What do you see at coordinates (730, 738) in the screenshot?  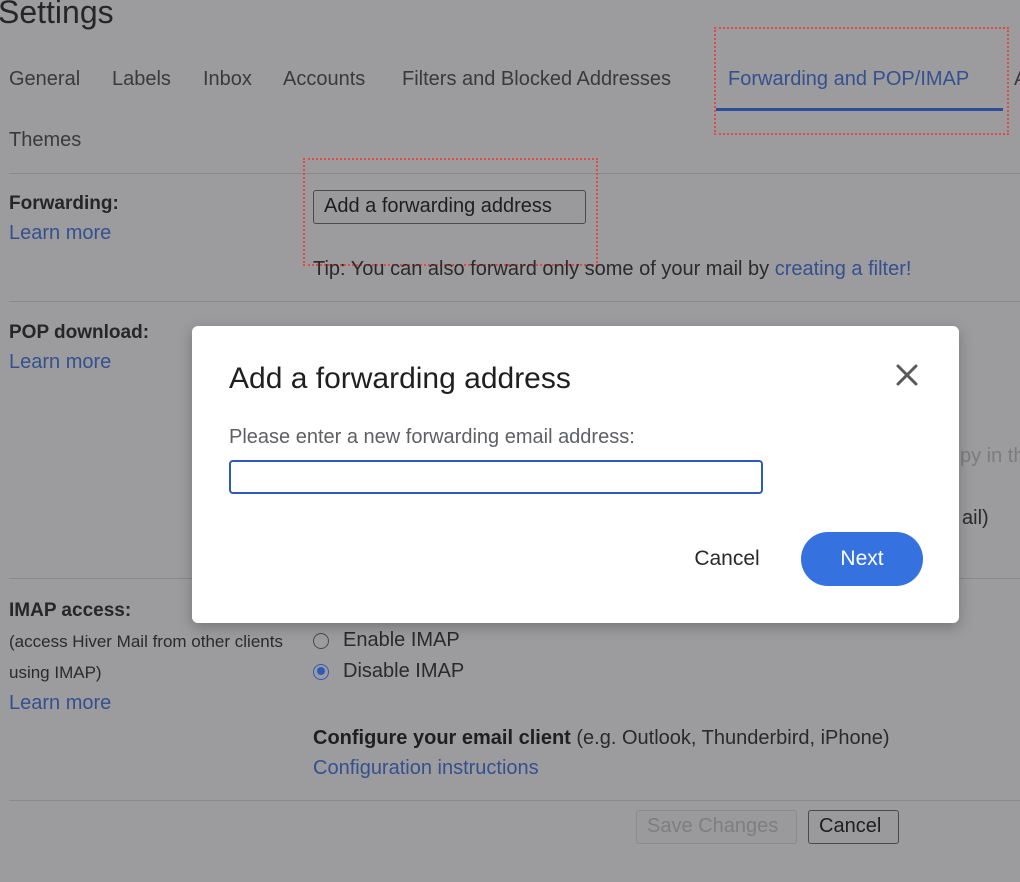 I see `configure-client-examples: (e.g. Outlook, Thunderbird, iPhone)` at bounding box center [730, 738].